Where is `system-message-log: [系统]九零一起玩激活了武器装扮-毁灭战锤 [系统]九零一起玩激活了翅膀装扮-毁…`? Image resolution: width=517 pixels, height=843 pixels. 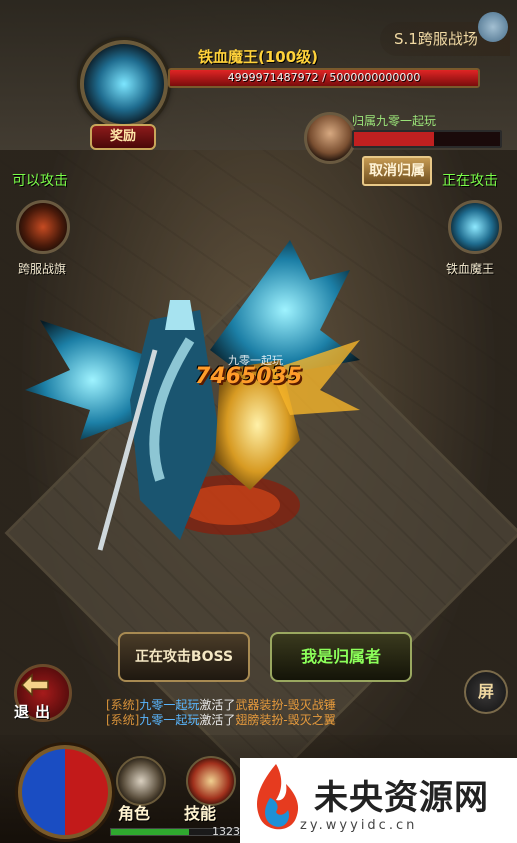 system-message-log: [系统]九零一起玩激活了武器装扮-毁灭战锤 [系统]九零一起玩激活了翅膀装扮-毁… is located at coordinates (256, 713).